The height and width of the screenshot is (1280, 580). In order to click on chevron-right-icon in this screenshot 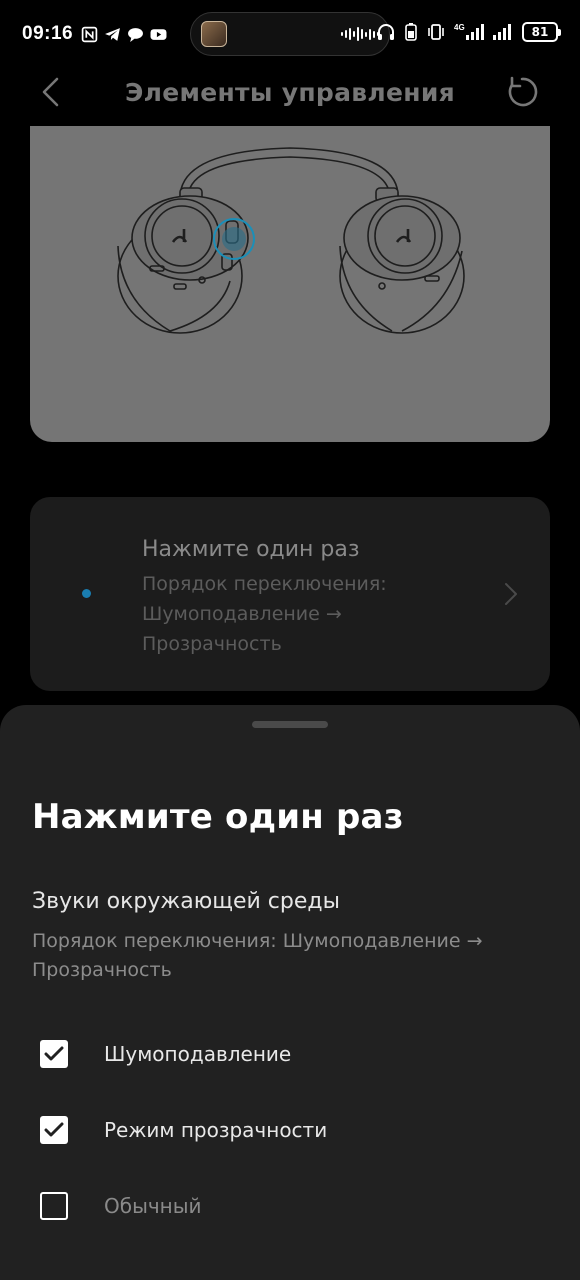, I will do `click(511, 594)`.